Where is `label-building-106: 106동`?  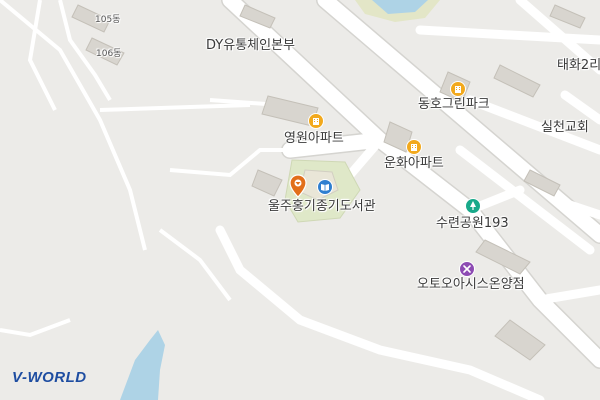
label-building-106: 106동 is located at coordinates (109, 54).